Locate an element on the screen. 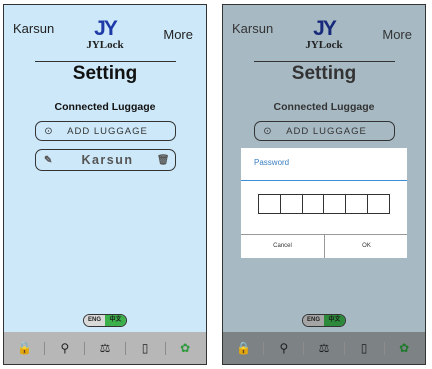 This screenshot has height=369, width=432. password-input is located at coordinates (324, 204).